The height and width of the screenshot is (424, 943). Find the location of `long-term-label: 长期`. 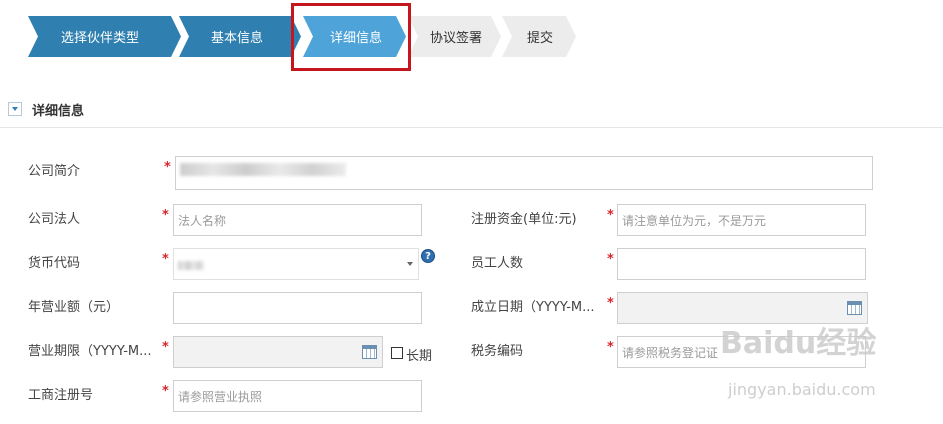

long-term-label: 长期 is located at coordinates (419, 356).